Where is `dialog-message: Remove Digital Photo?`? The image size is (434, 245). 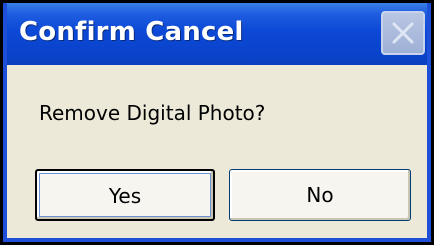 dialog-message: Remove Digital Photo? is located at coordinates (152, 113).